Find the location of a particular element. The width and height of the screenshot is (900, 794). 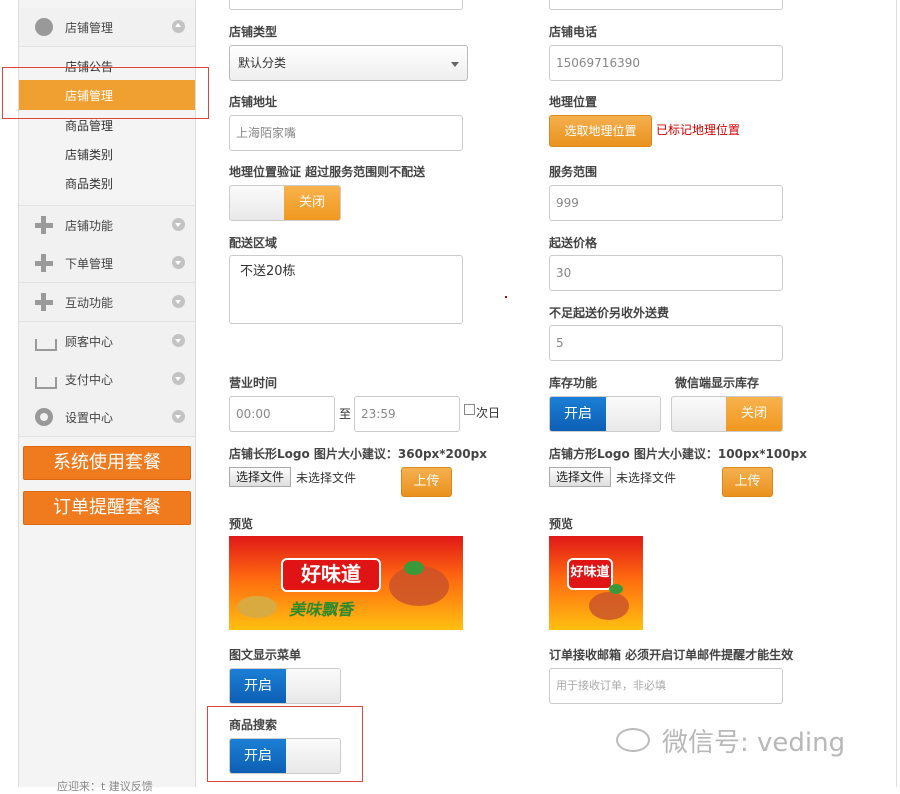

next-day-checkbox is located at coordinates (469, 409).